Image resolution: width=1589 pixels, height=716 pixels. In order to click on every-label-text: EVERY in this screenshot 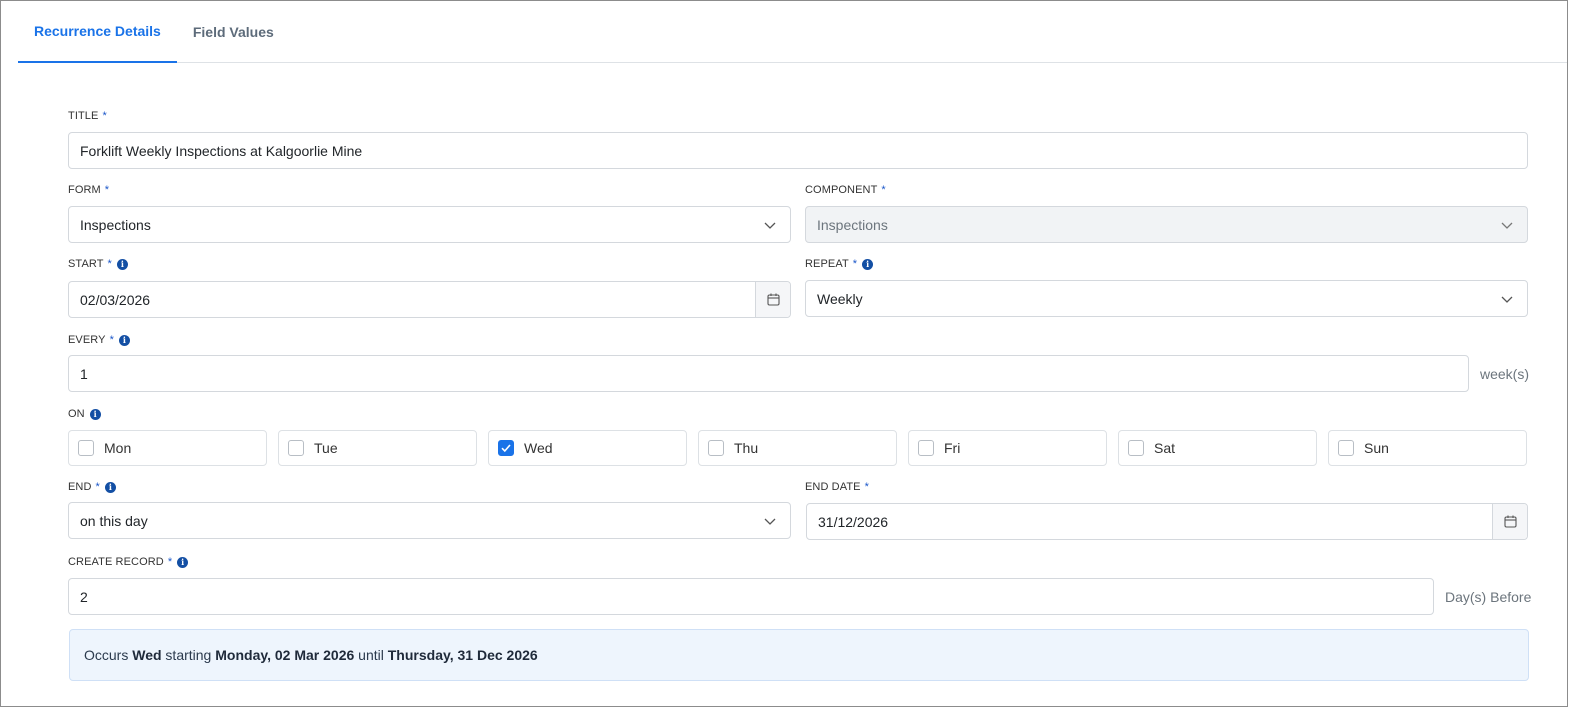, I will do `click(87, 340)`.